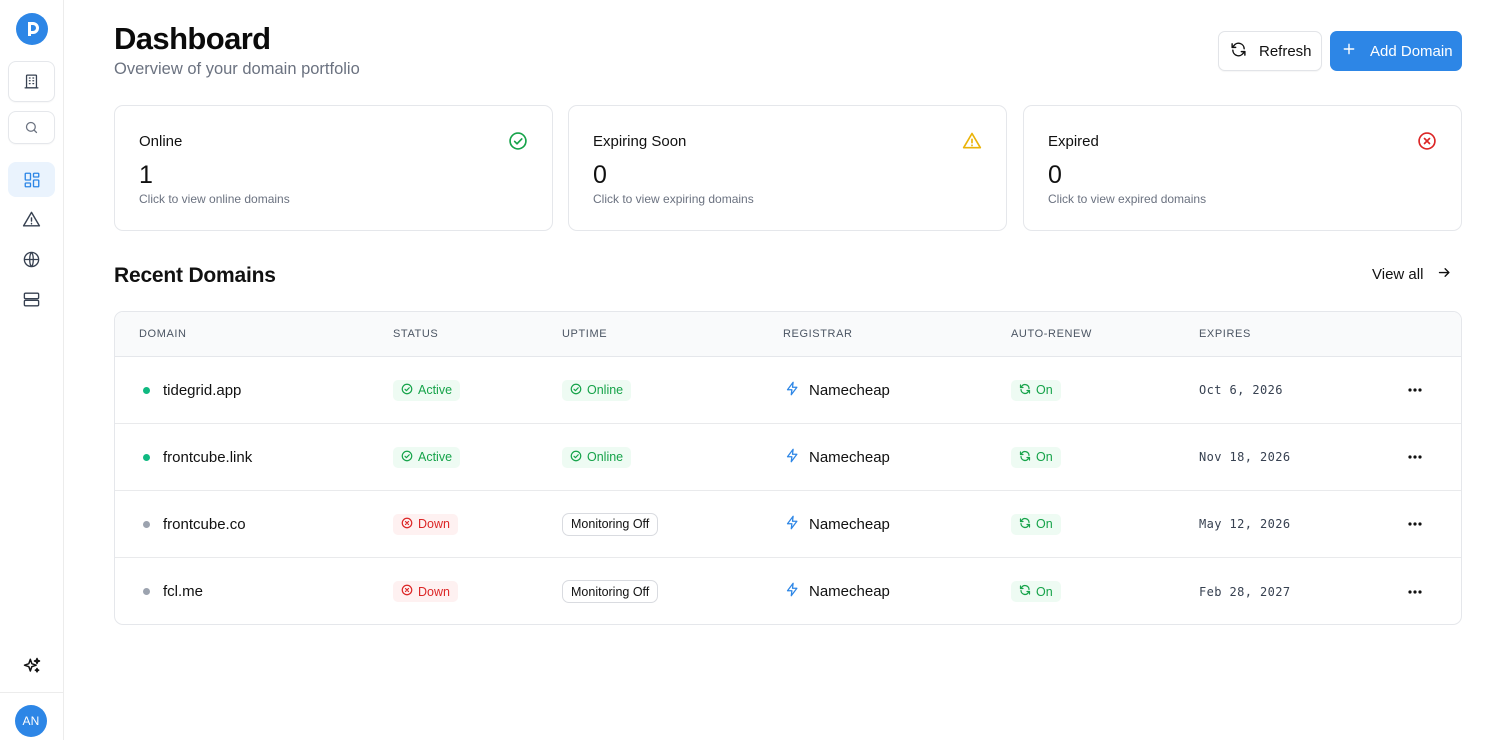  I want to click on expires-date: May 12, 2026, so click(1245, 524).